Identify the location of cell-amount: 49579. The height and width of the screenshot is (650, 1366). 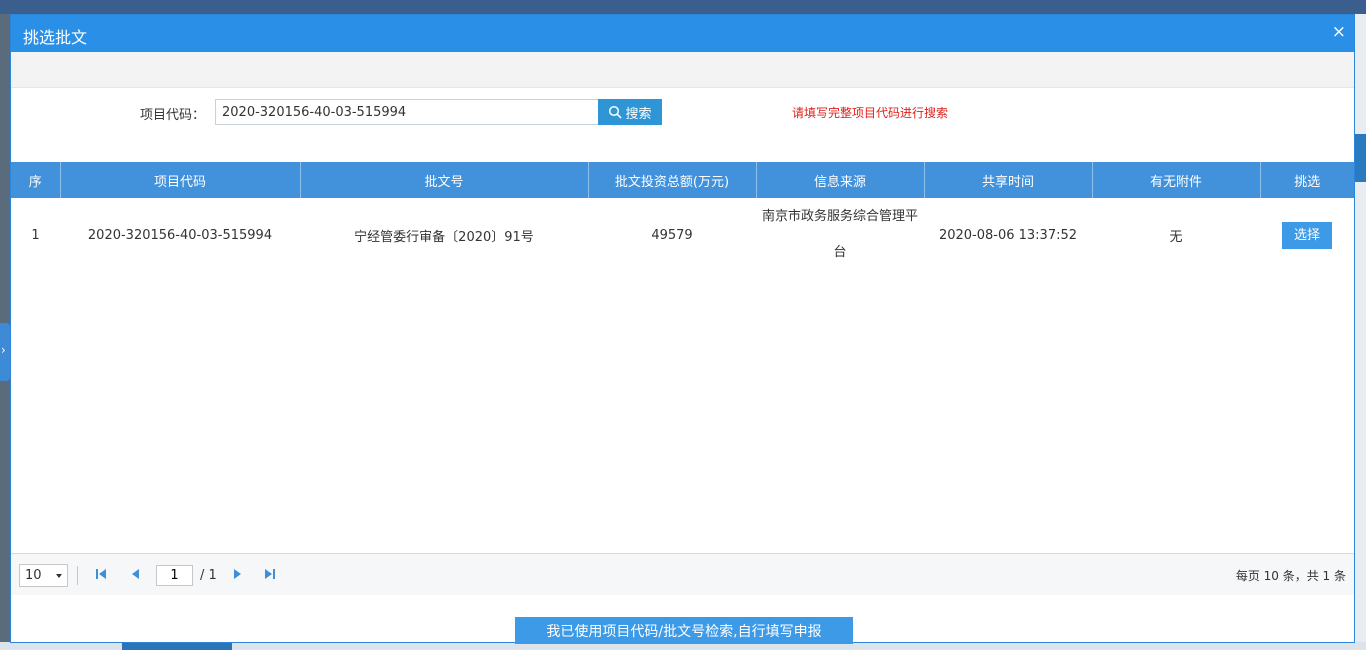
(672, 235).